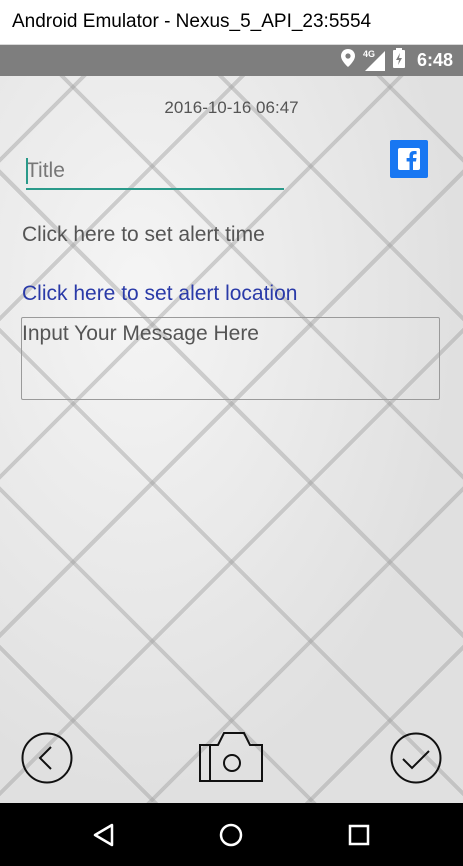 This screenshot has height=866, width=463. Describe the element at coordinates (192, 21) in the screenshot. I see `window-title: Android Emulator - Nexus_5_API_23:5554` at that location.